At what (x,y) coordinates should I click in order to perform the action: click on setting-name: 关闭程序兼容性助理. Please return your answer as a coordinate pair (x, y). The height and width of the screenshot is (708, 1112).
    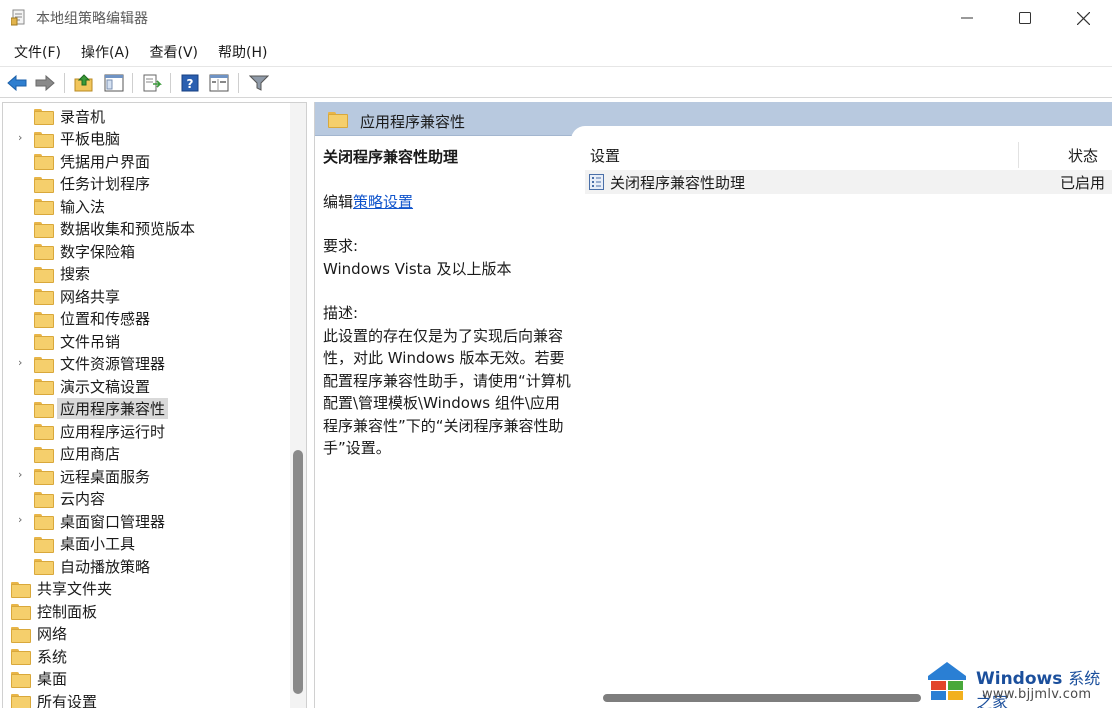
    Looking at the image, I should click on (678, 183).